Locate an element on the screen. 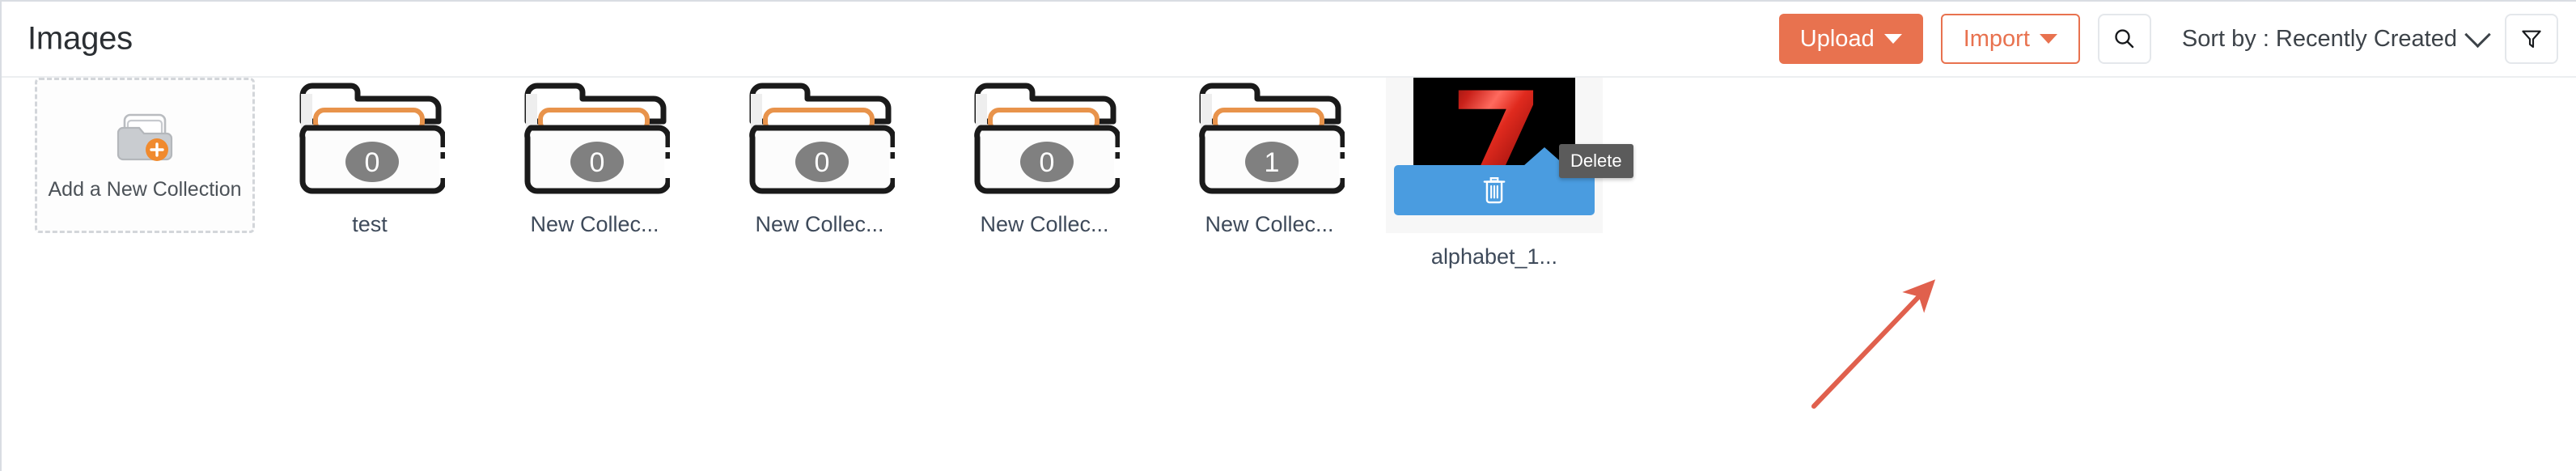 Image resolution: width=2576 pixels, height=471 pixels. filter-button is located at coordinates (2531, 39).